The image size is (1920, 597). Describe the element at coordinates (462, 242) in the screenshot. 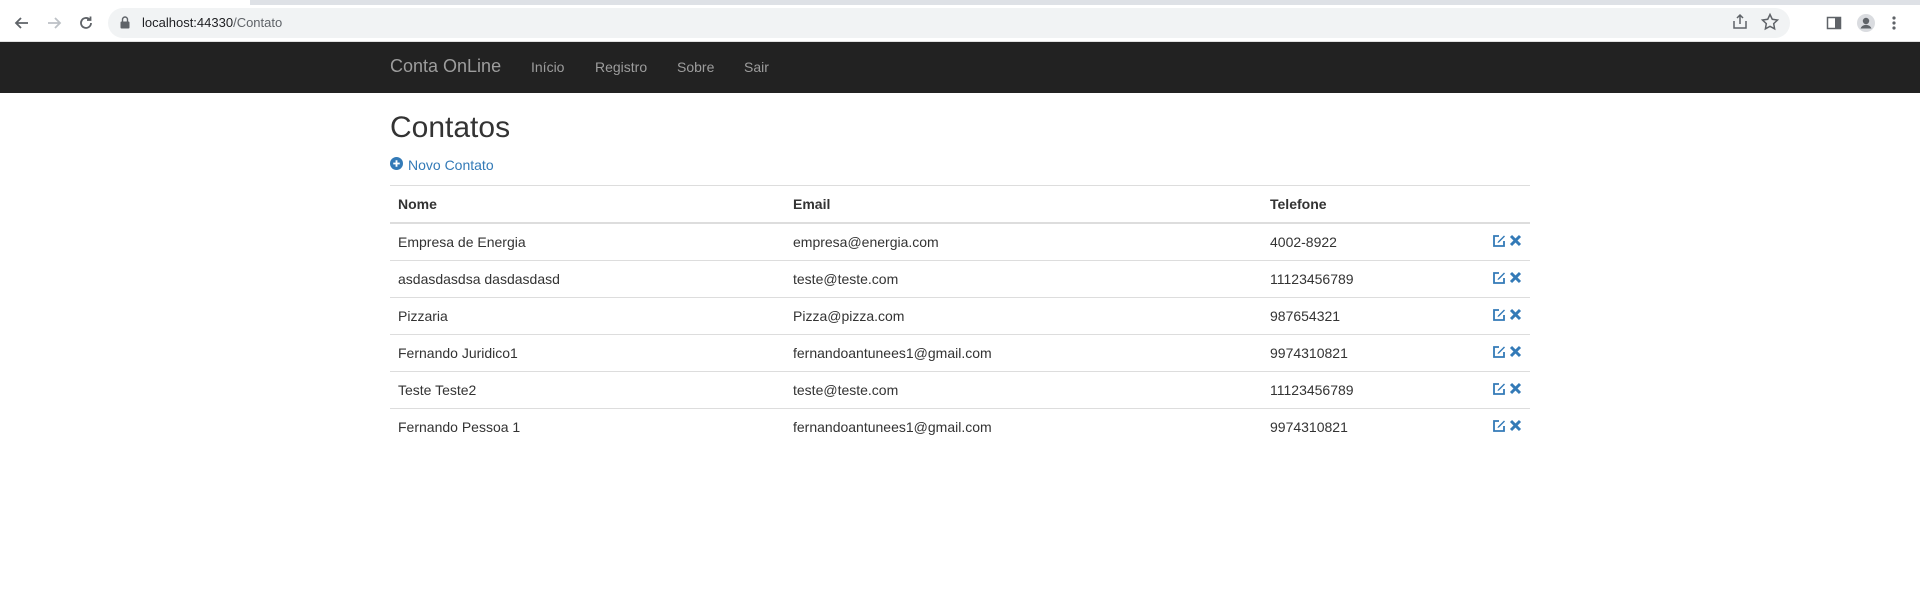

I see `cell-nome: Empresa de Energia` at that location.